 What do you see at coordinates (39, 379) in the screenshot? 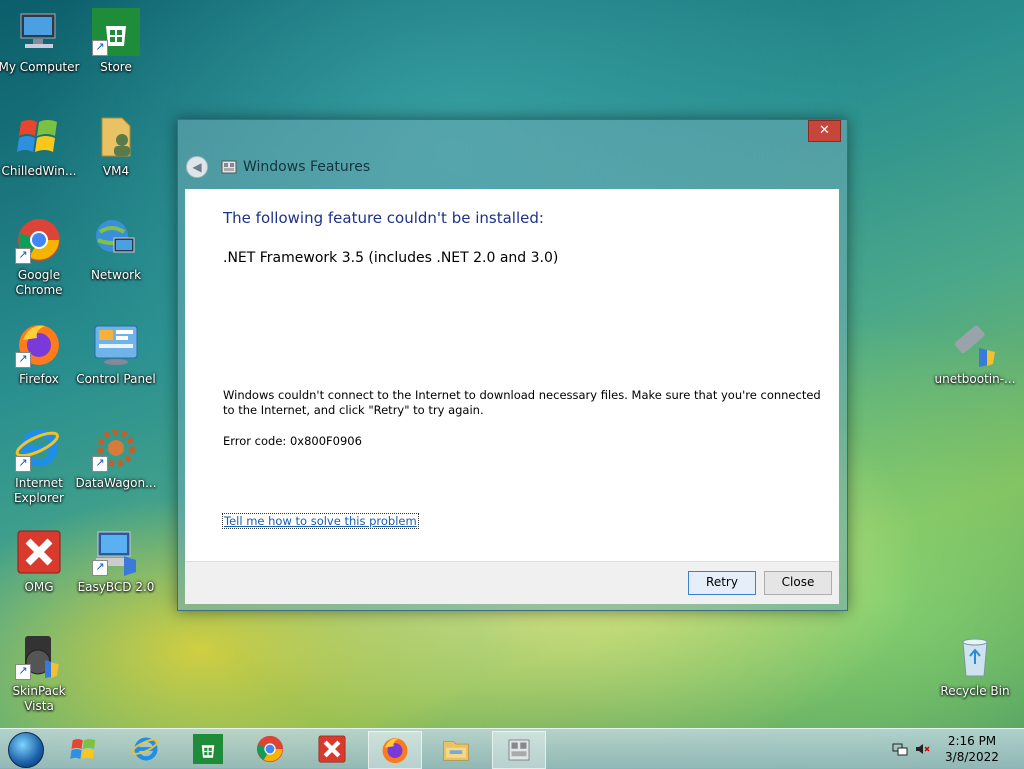
I see `desktop-icon-label: Firefox` at bounding box center [39, 379].